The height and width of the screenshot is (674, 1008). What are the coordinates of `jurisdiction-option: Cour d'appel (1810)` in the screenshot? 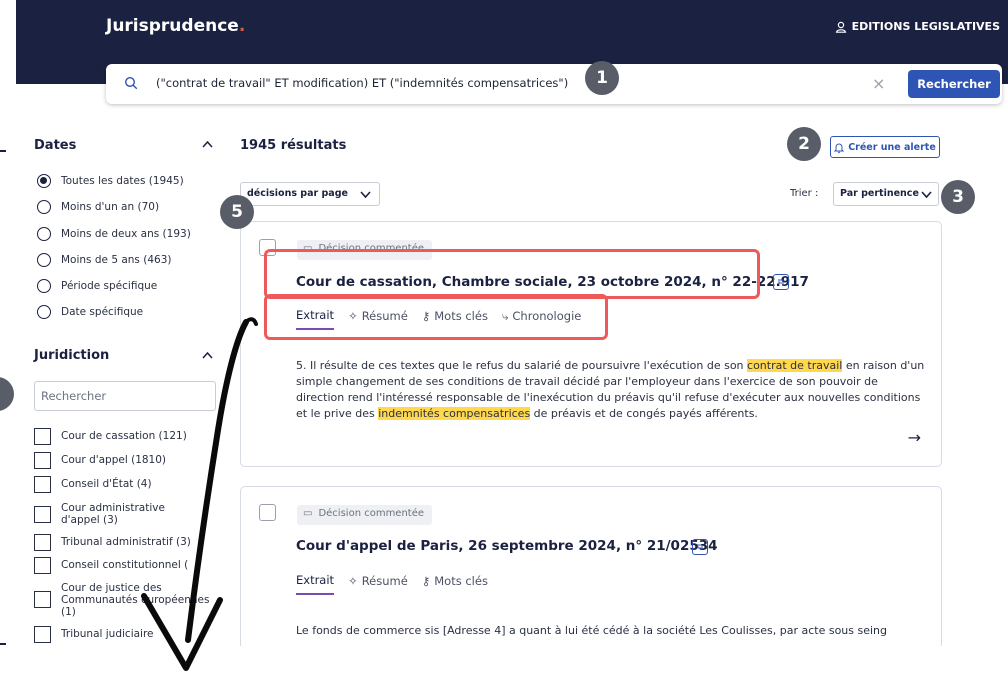 It's located at (100, 460).